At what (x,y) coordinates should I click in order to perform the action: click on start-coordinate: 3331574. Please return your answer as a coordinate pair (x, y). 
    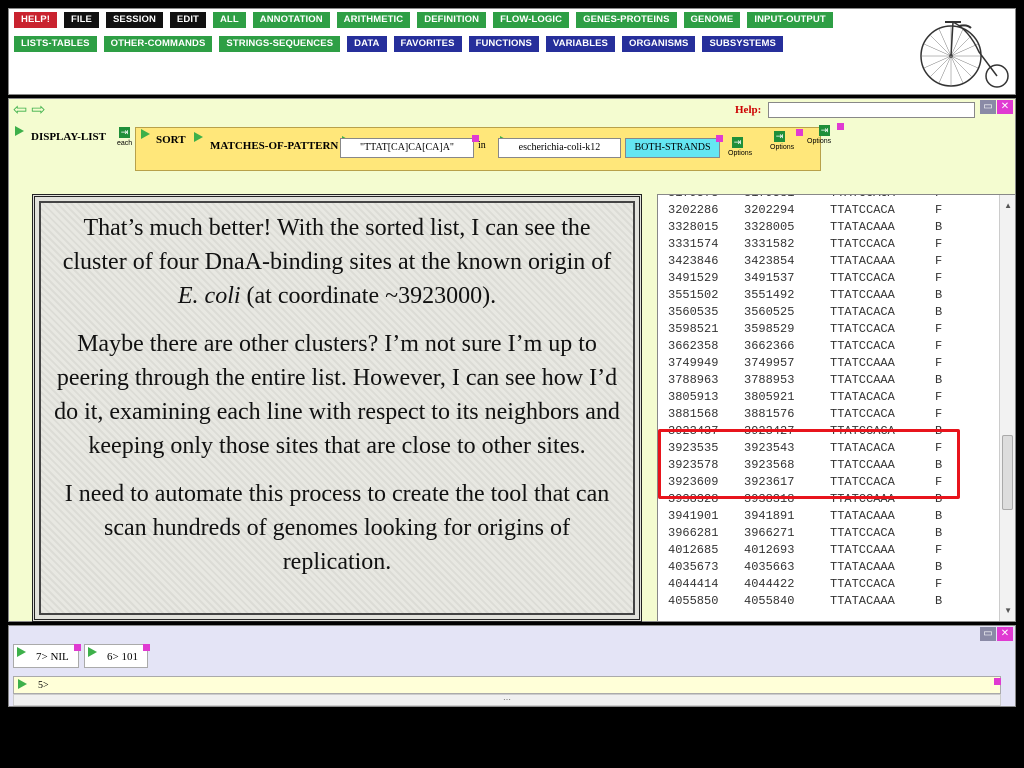
    Looking at the image, I should click on (693, 244).